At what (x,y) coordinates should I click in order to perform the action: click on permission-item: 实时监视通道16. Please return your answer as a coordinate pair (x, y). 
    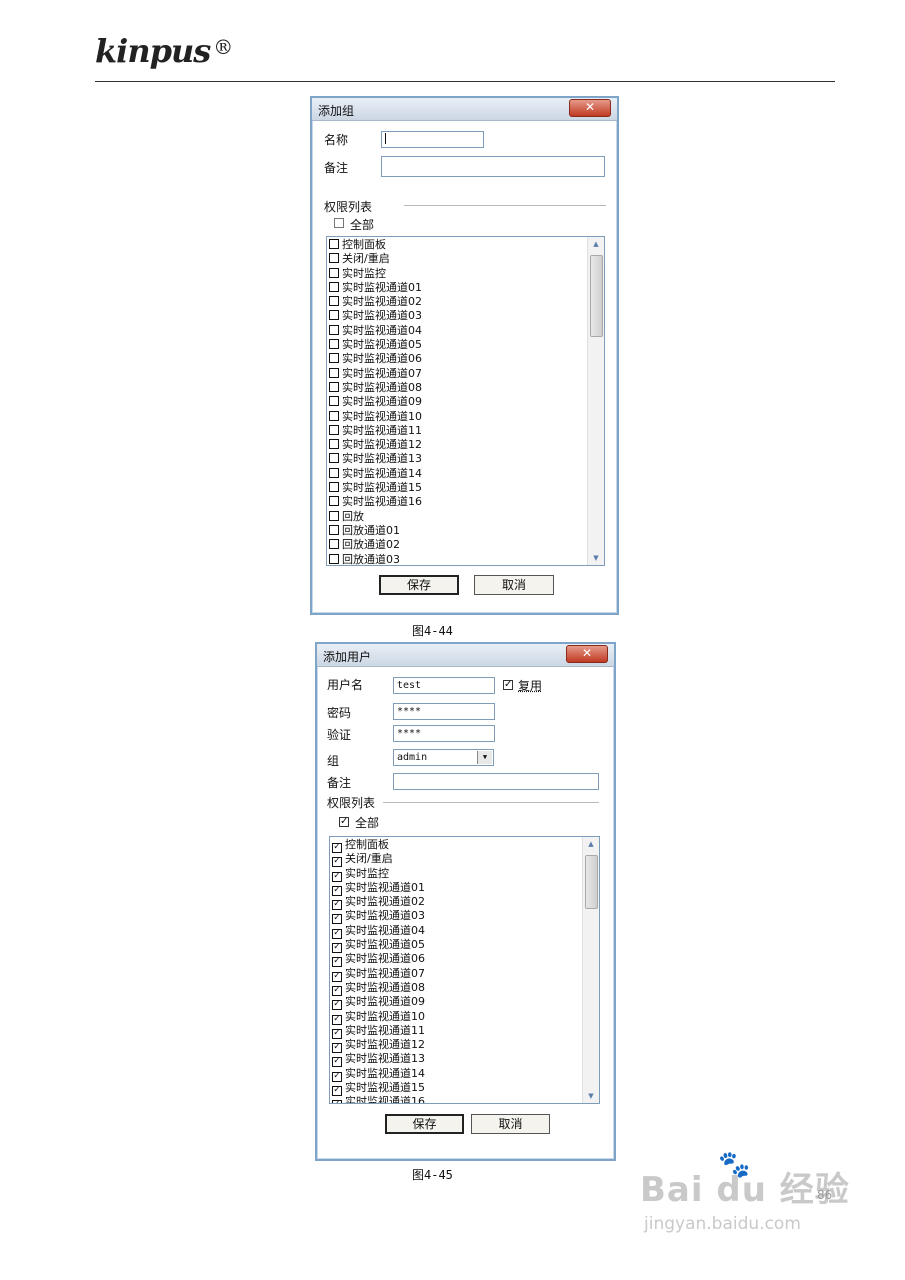
    Looking at the image, I should click on (457, 502).